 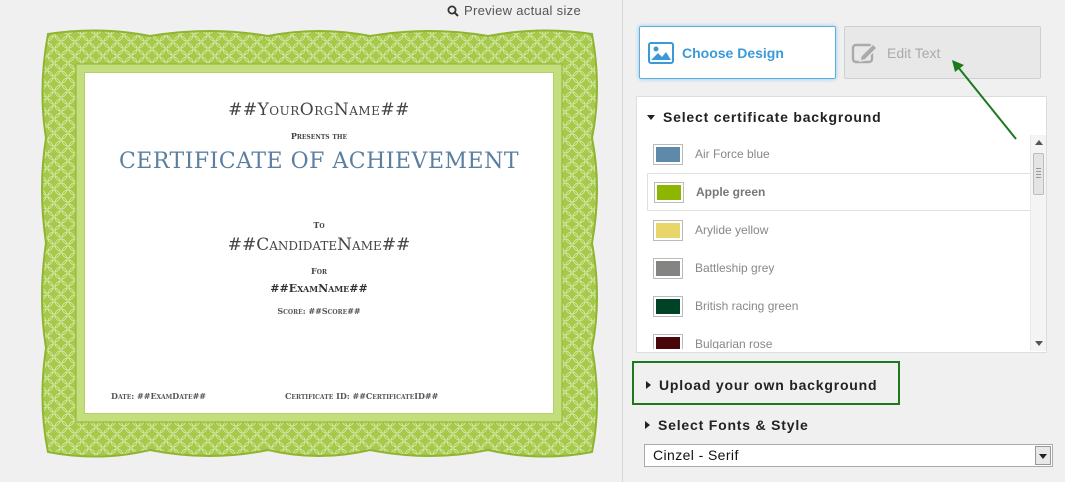 What do you see at coordinates (1038, 243) in the screenshot?
I see `background-list-scrollbar` at bounding box center [1038, 243].